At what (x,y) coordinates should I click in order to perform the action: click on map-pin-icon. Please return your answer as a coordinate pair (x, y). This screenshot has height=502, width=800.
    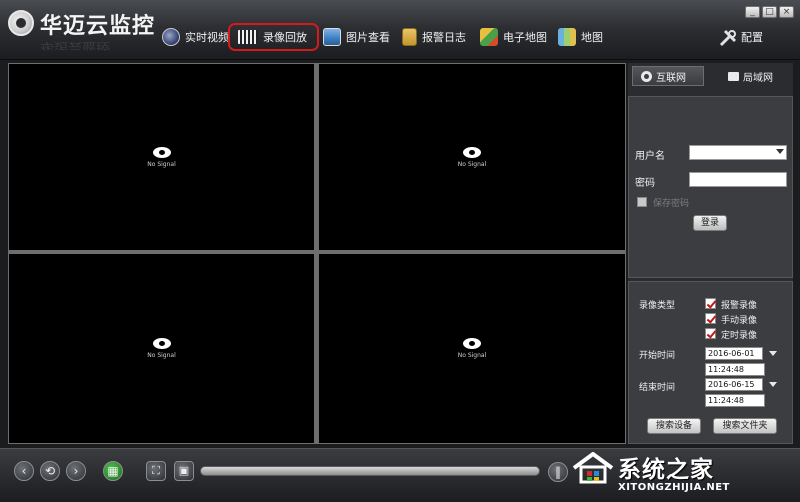
    Looking at the image, I should click on (489, 37).